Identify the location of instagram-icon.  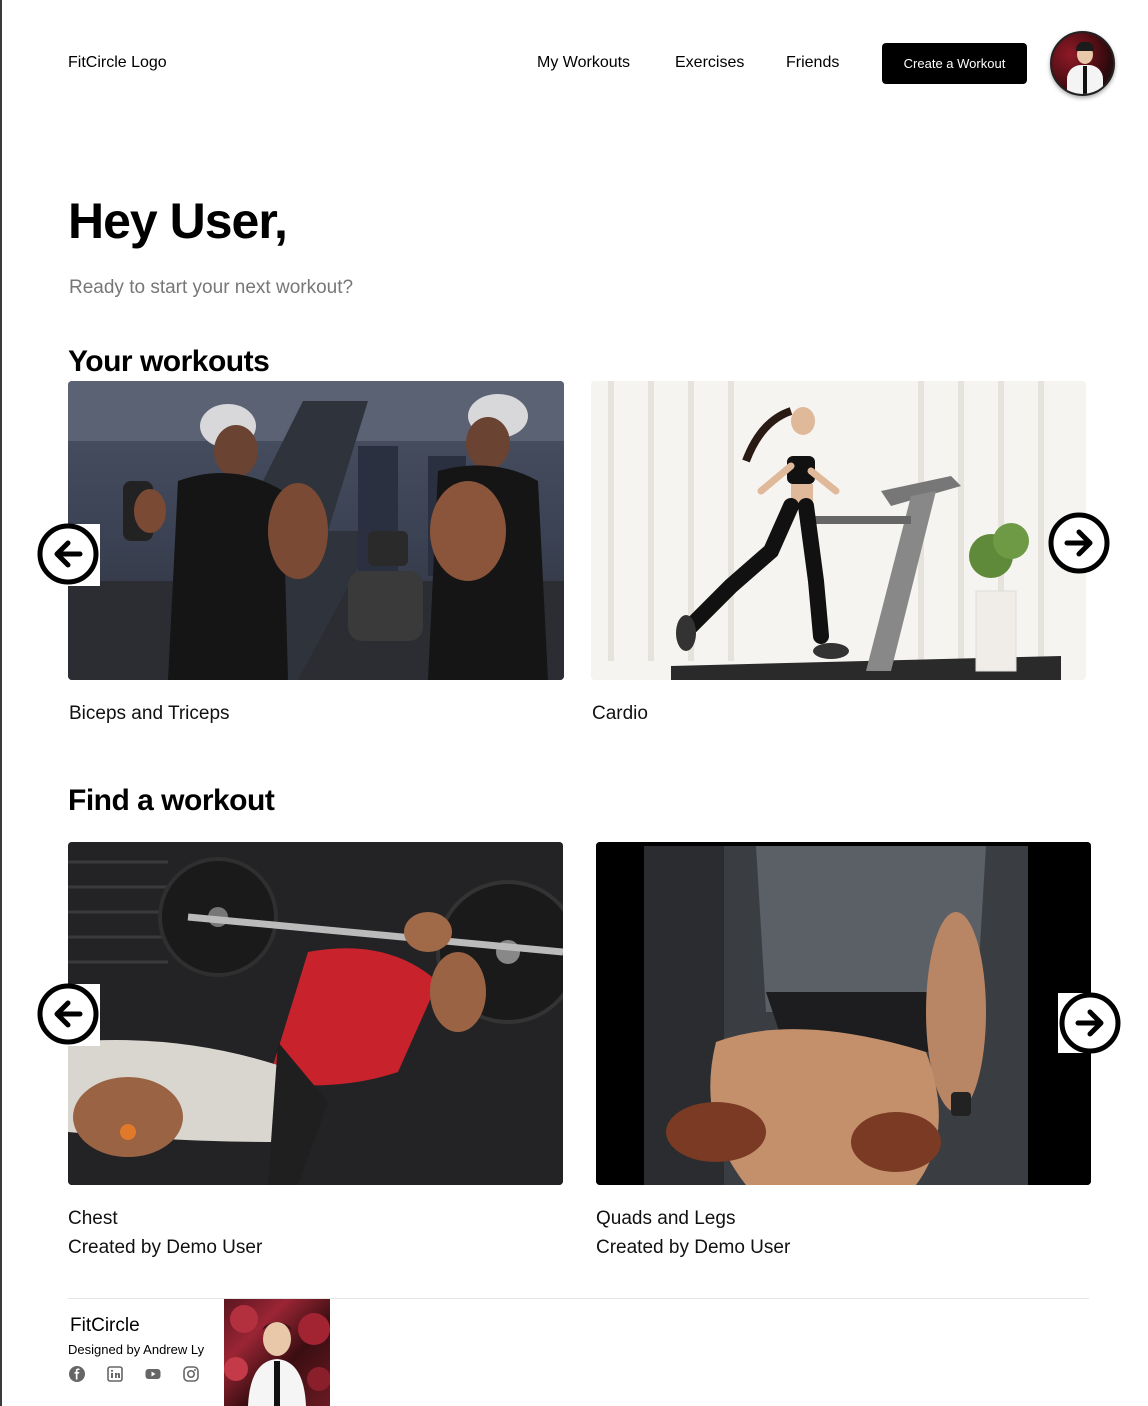
(191, 1374).